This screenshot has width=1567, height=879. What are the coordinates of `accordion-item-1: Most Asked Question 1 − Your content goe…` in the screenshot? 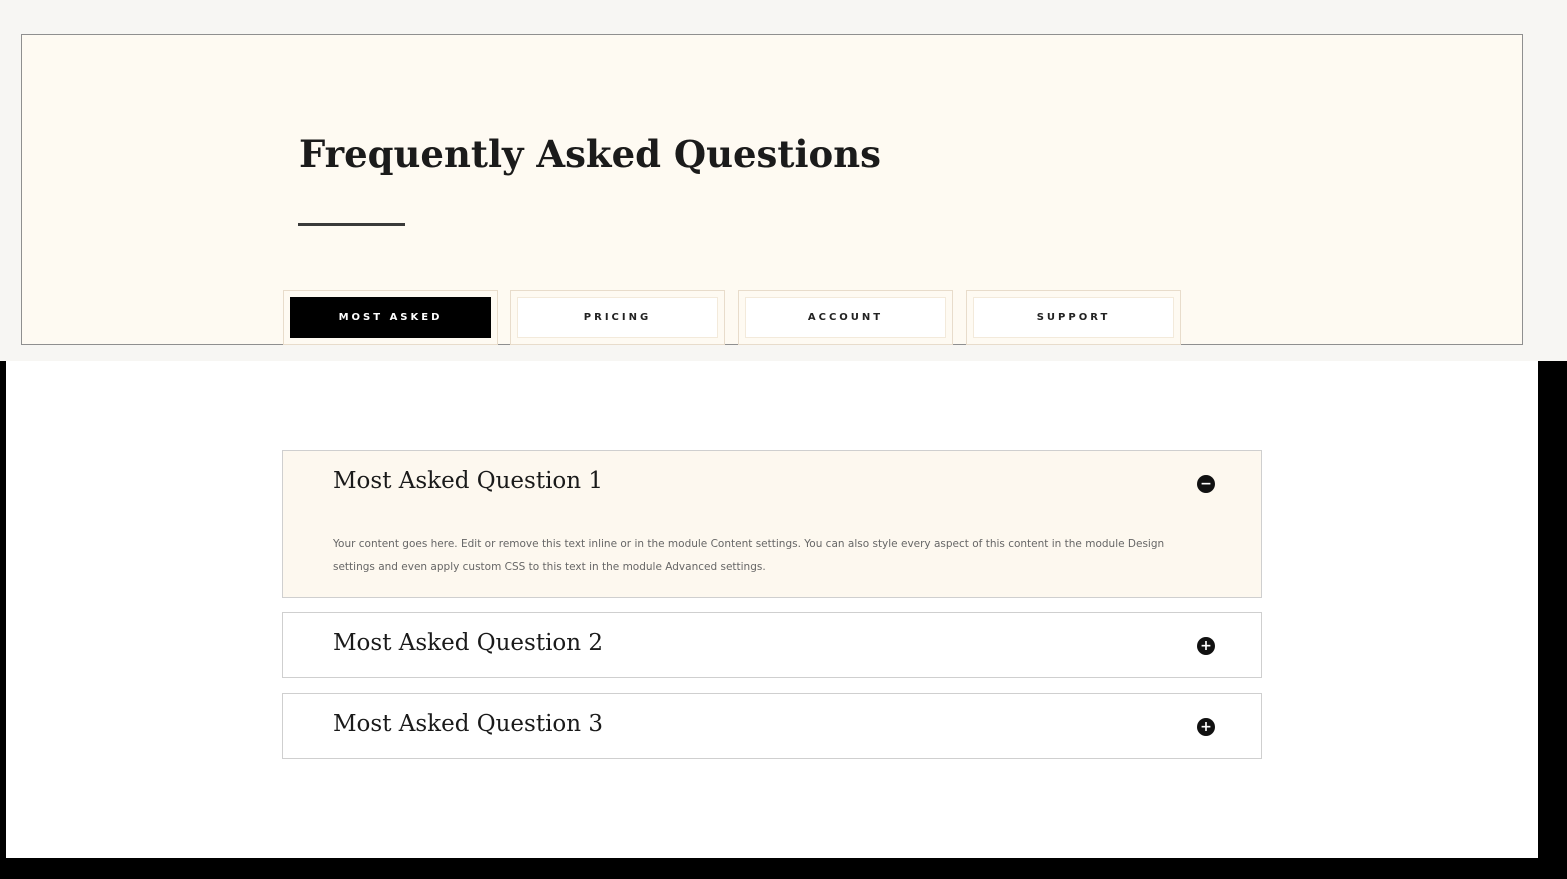 It's located at (772, 524).